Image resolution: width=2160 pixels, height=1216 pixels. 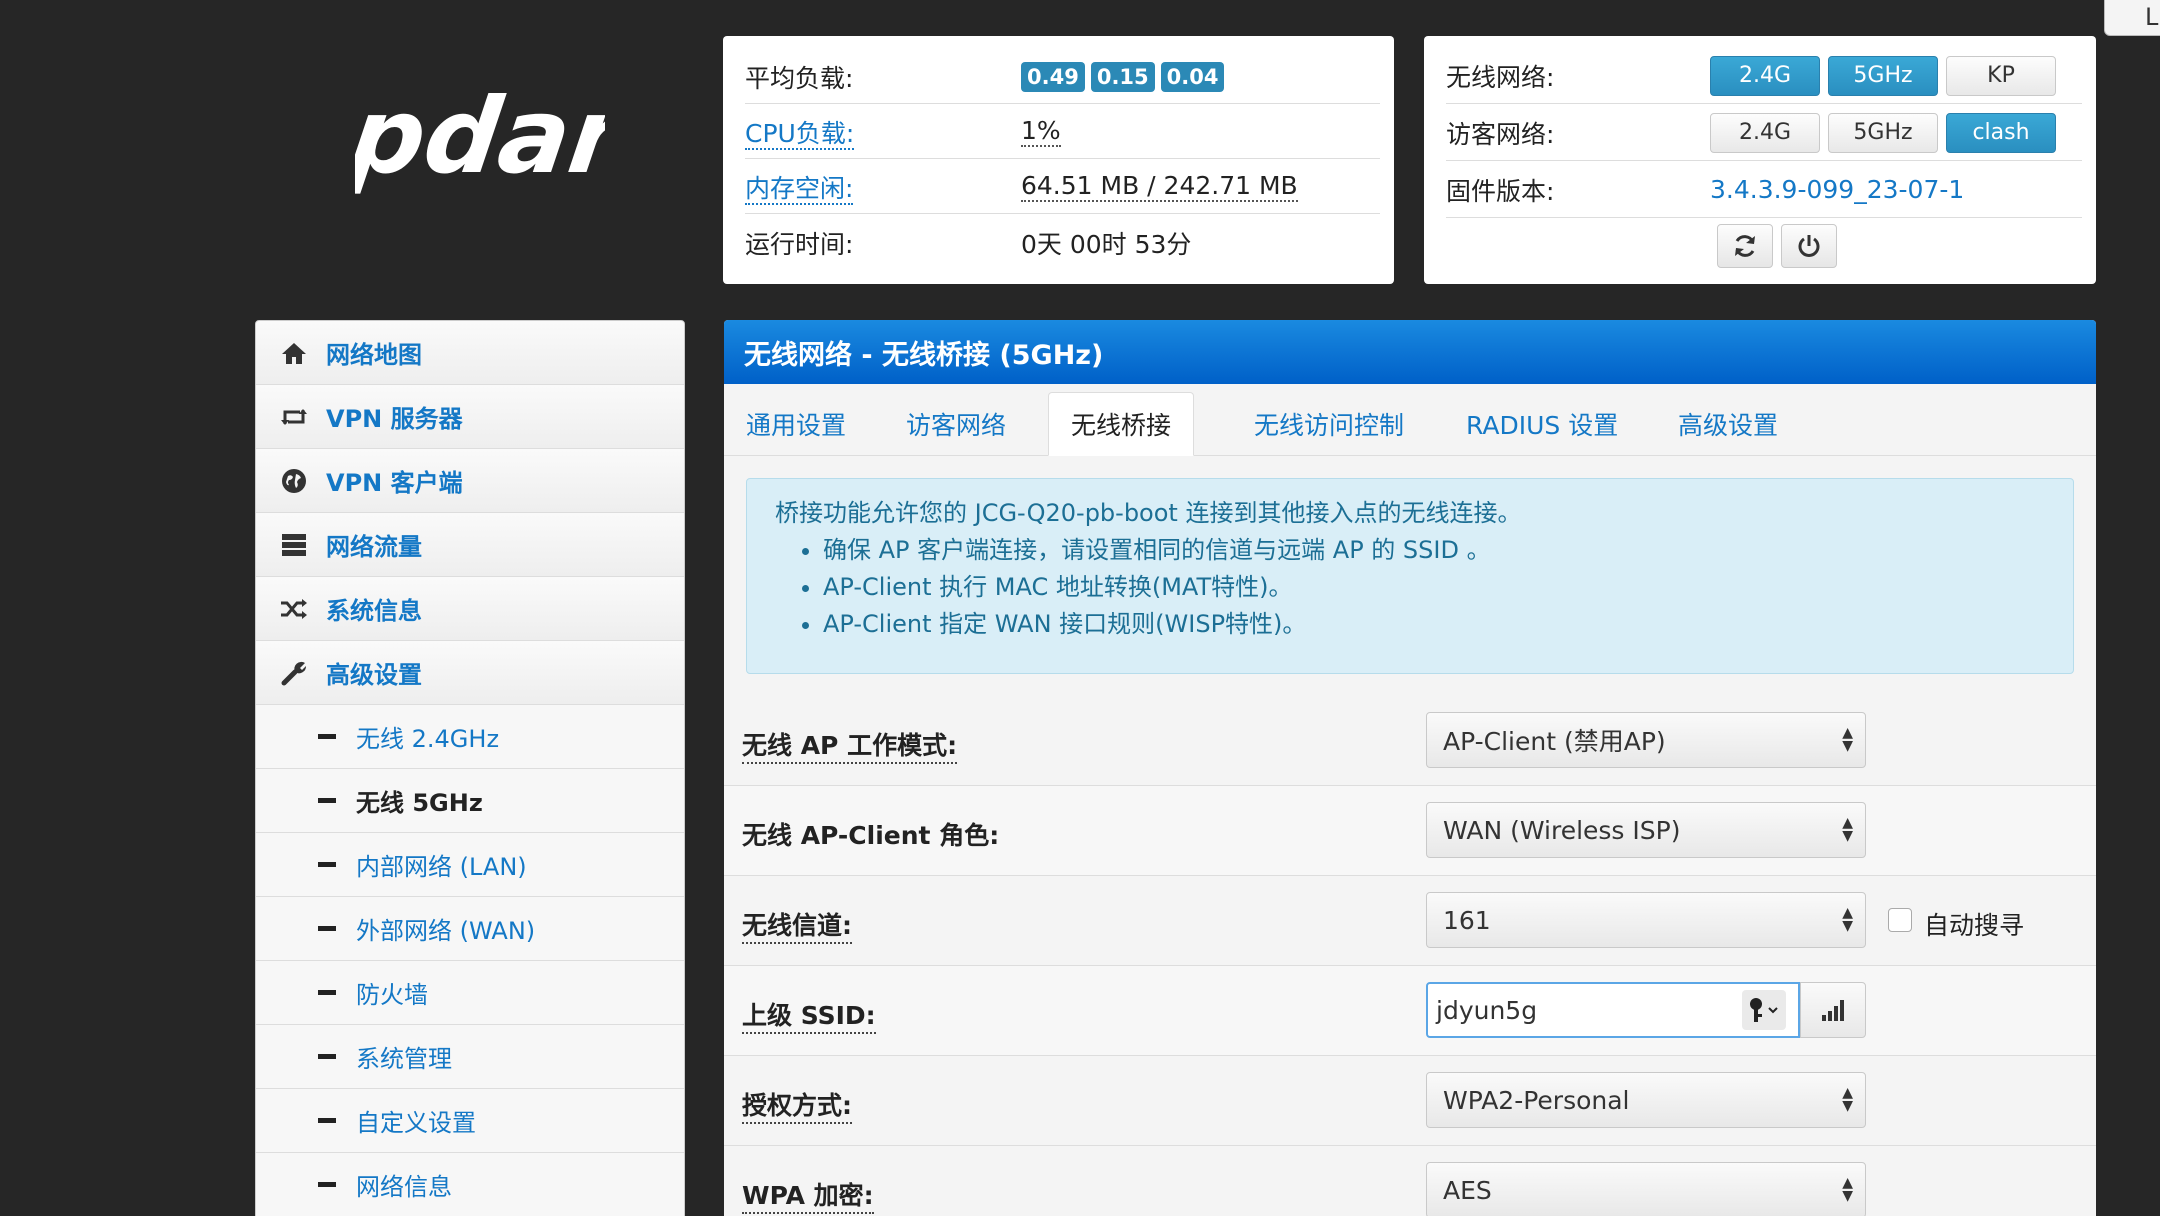 I want to click on ssid-row: 上级 SSID: jdyun5g, so click(x=1410, y=1011).